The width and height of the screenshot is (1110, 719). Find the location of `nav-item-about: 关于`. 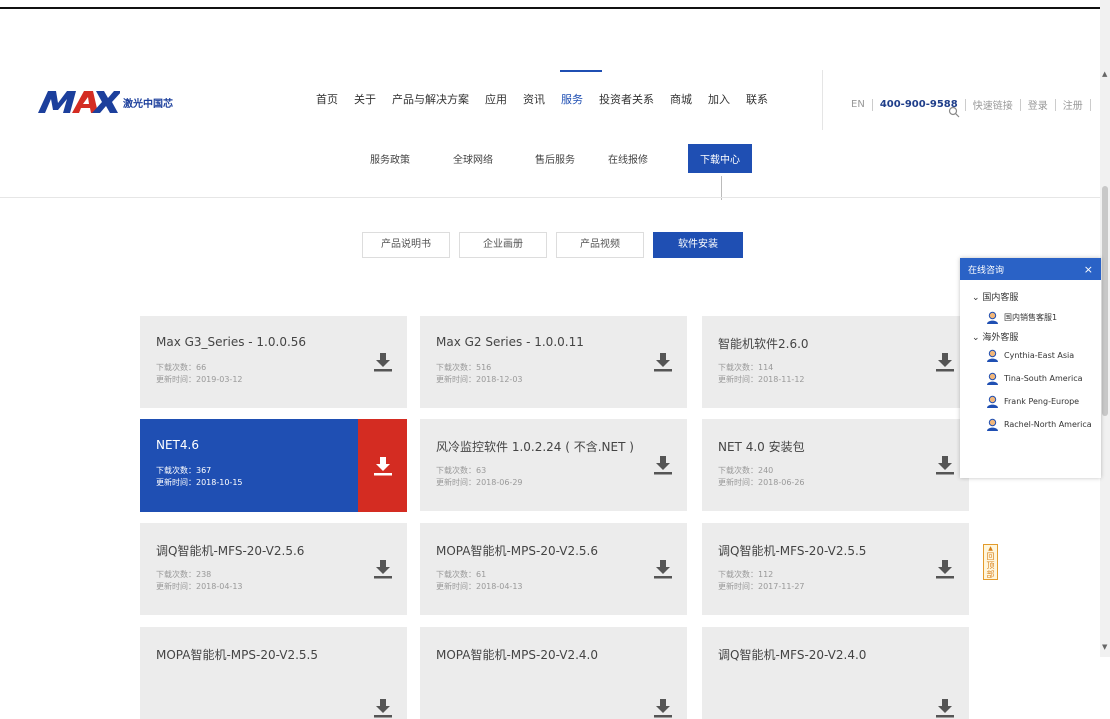

nav-item-about: 关于 is located at coordinates (365, 99).